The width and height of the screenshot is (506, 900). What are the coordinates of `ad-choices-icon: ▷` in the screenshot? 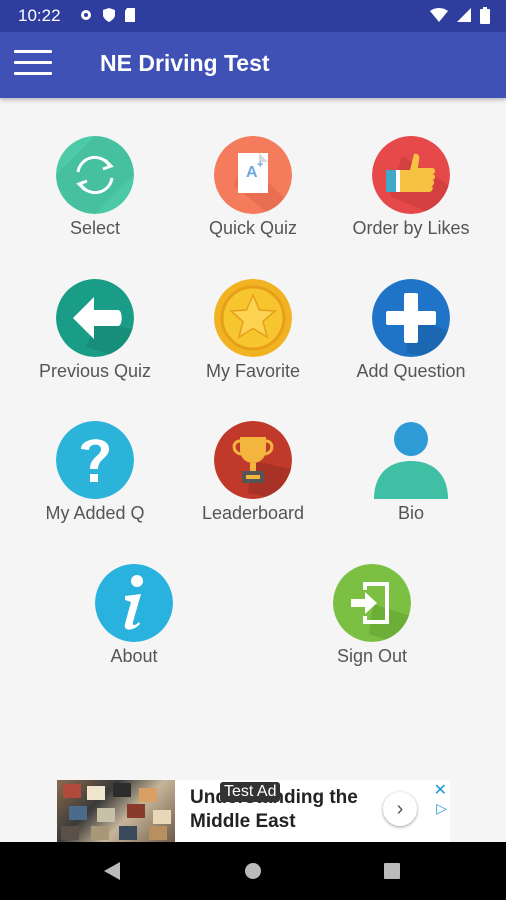 It's located at (441, 808).